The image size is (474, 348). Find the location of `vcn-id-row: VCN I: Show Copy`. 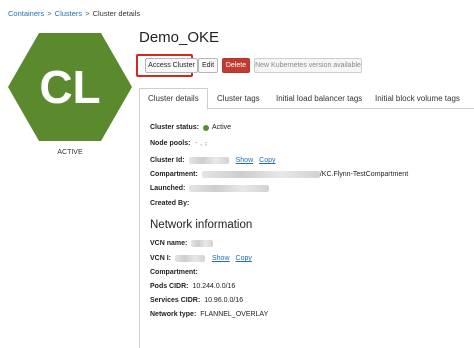

vcn-id-row: VCN I: Show Copy is located at coordinates (201, 258).